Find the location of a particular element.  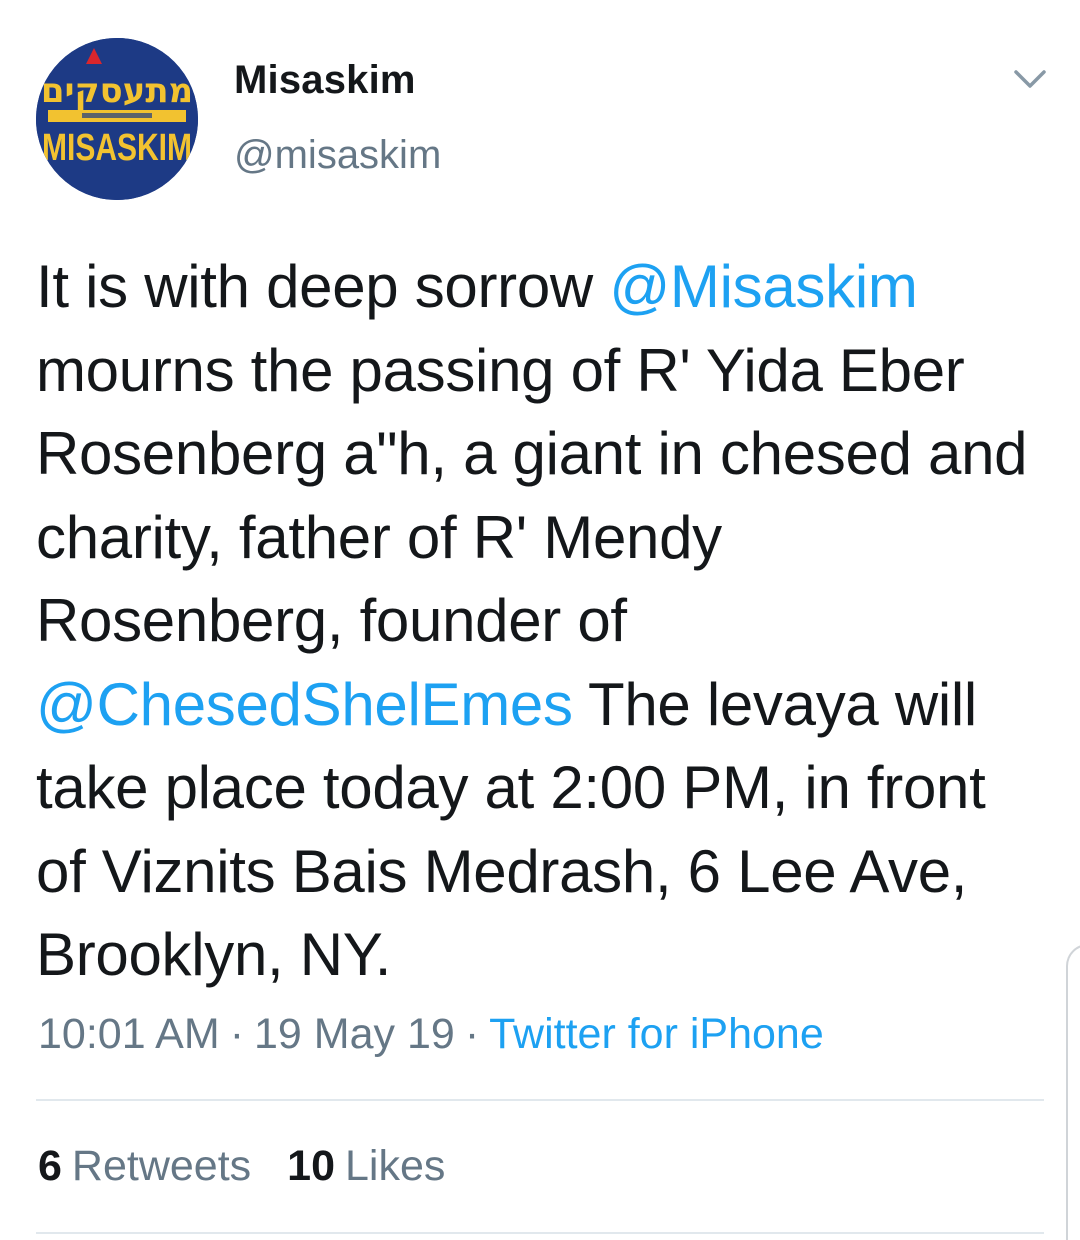

retweets-stat: 6 Retweets is located at coordinates (144, 1166).